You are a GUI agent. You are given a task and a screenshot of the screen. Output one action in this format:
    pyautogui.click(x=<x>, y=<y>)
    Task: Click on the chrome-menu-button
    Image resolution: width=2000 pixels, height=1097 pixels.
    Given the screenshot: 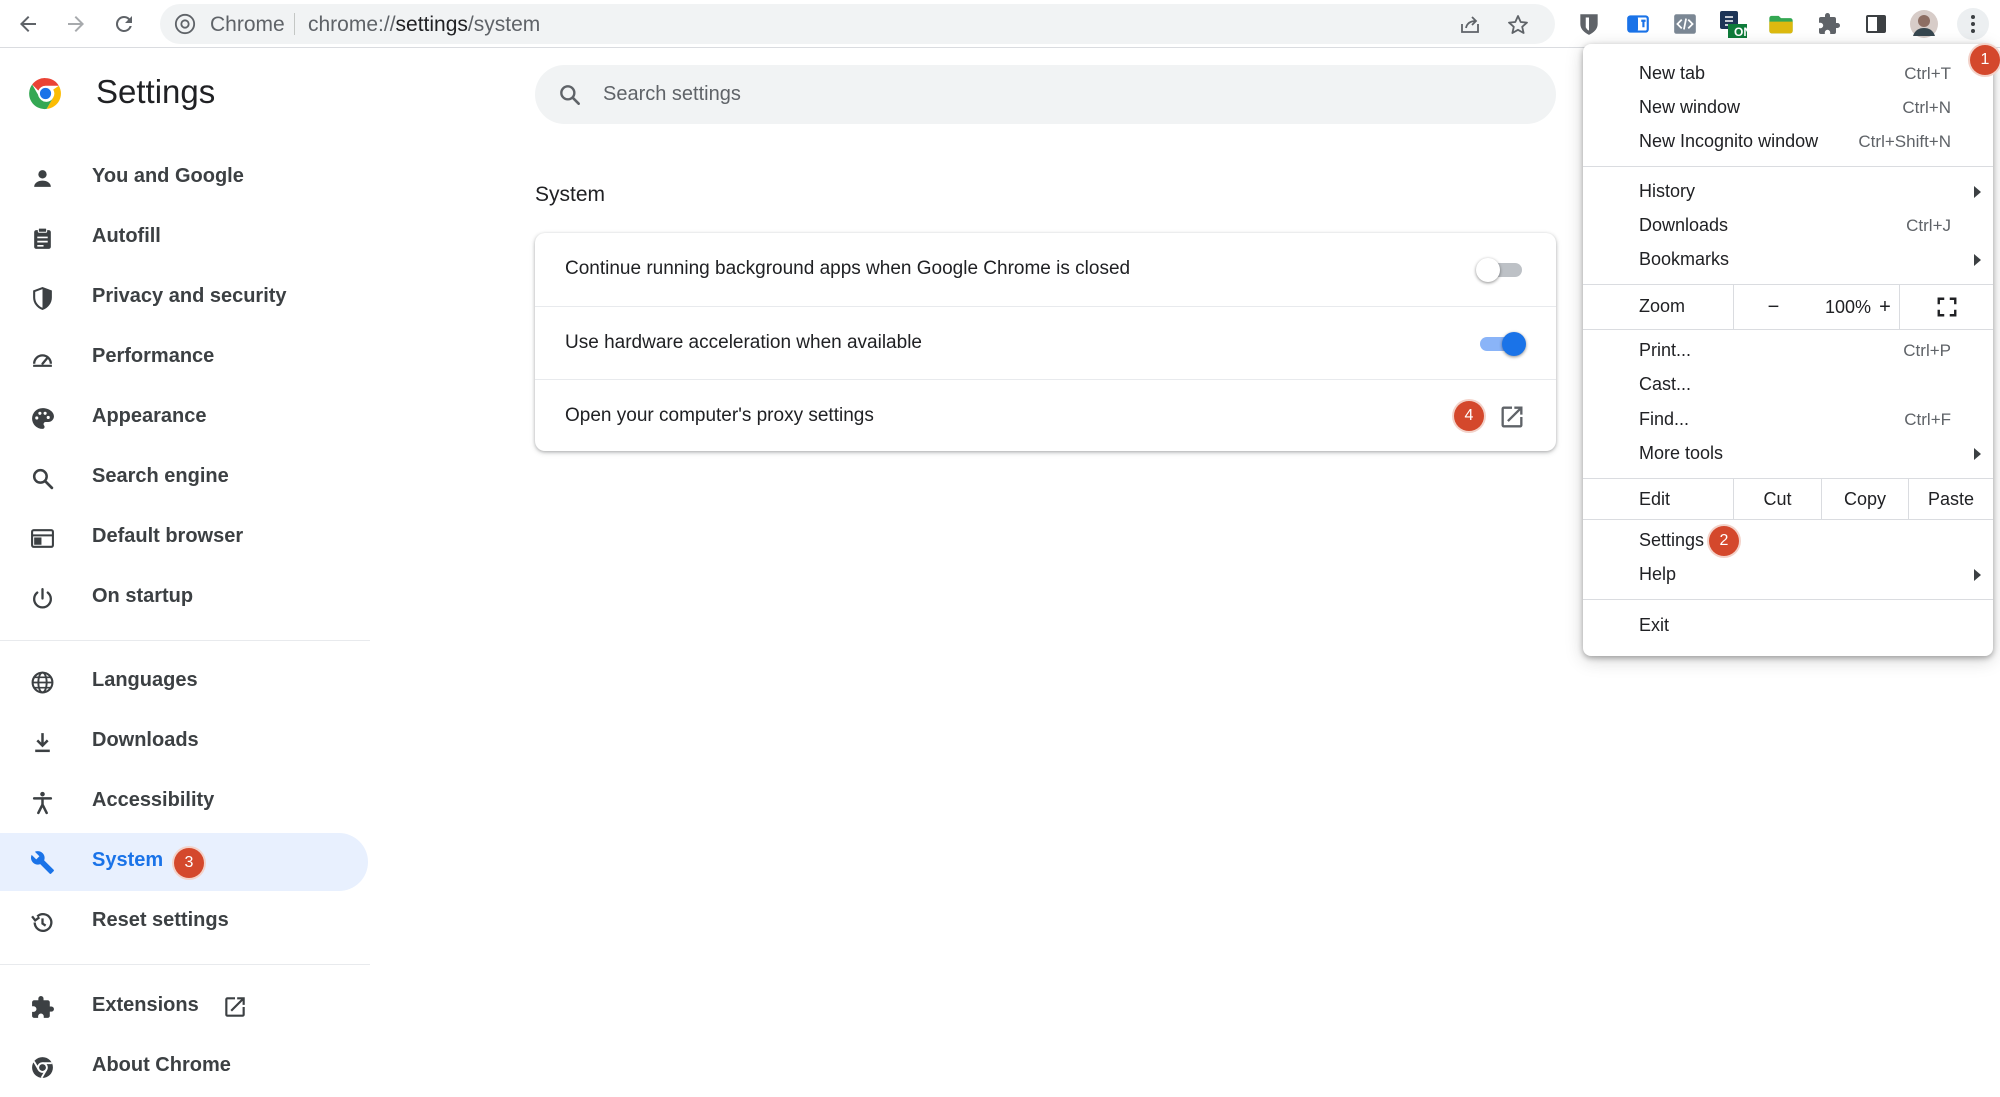 What is the action you would take?
    pyautogui.click(x=1973, y=24)
    